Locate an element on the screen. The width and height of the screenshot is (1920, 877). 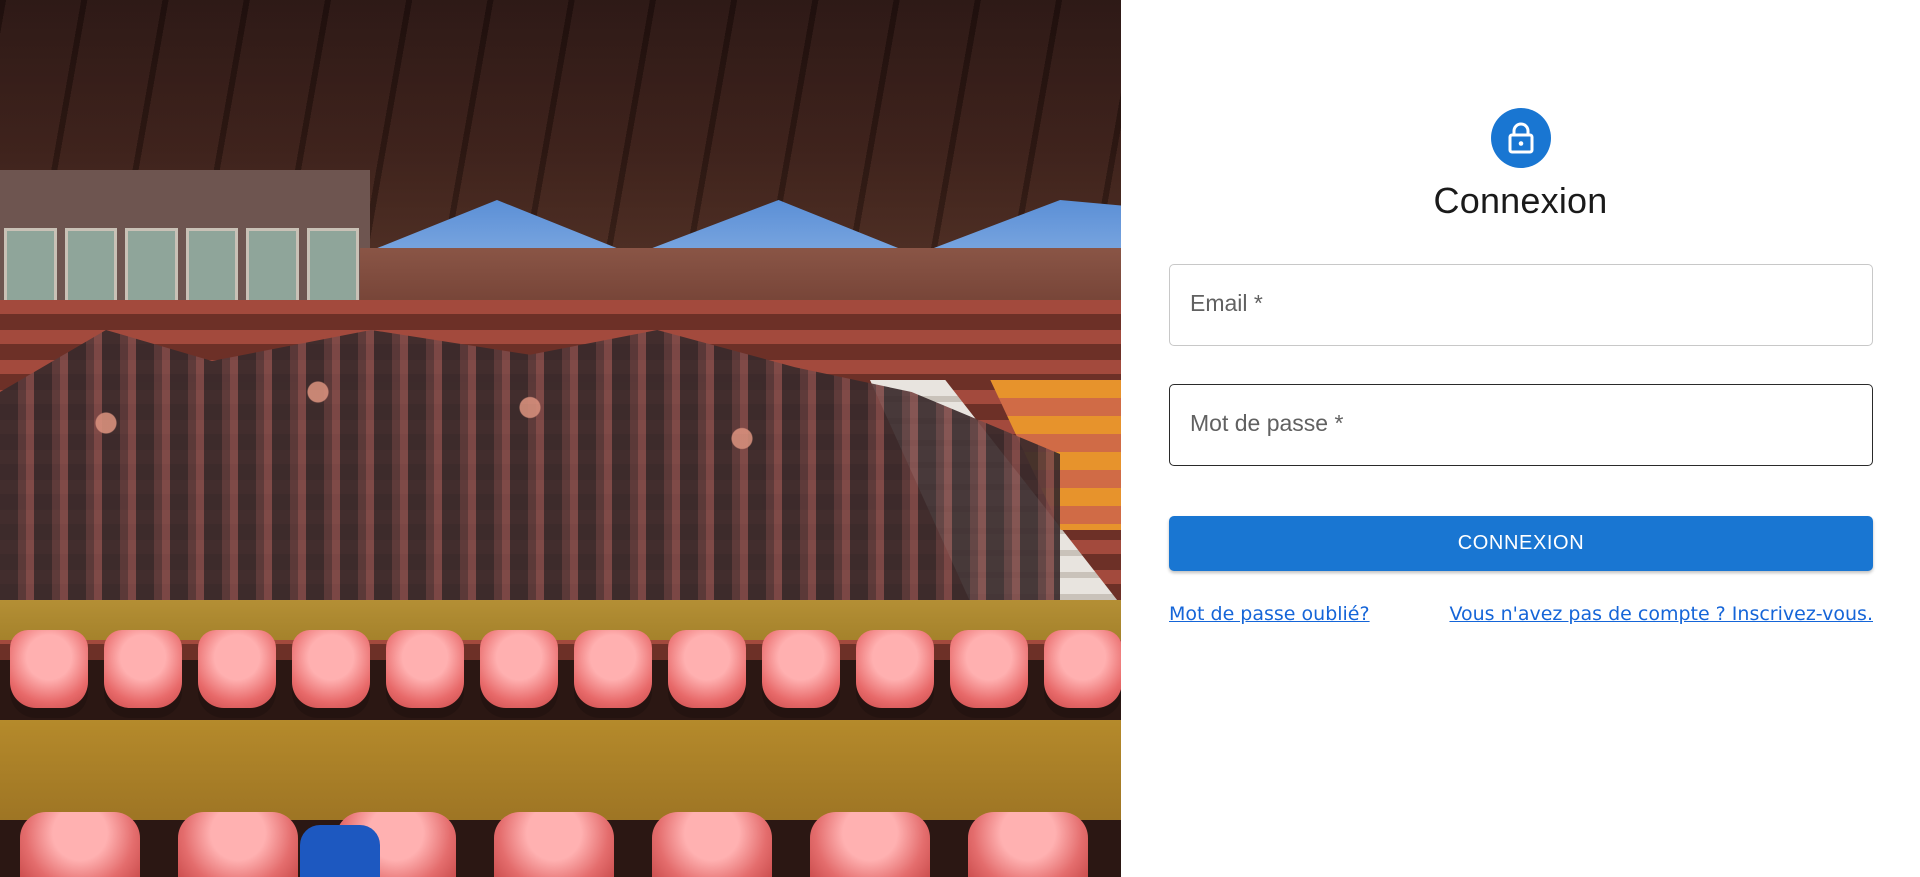
stadium-floor is located at coordinates (560, 770).